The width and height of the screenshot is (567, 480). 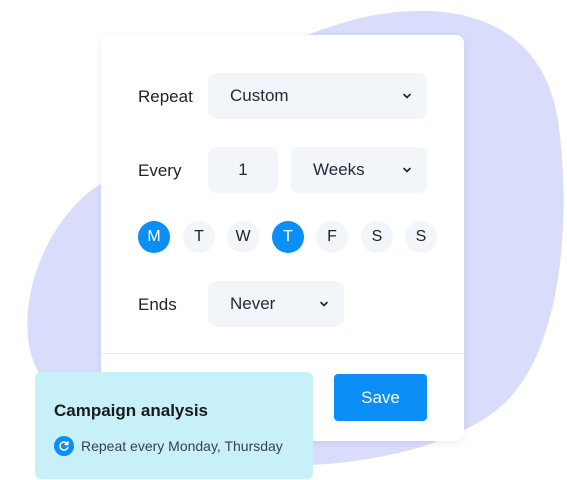 What do you see at coordinates (377, 237) in the screenshot?
I see `day-toggle-saturday: S` at bounding box center [377, 237].